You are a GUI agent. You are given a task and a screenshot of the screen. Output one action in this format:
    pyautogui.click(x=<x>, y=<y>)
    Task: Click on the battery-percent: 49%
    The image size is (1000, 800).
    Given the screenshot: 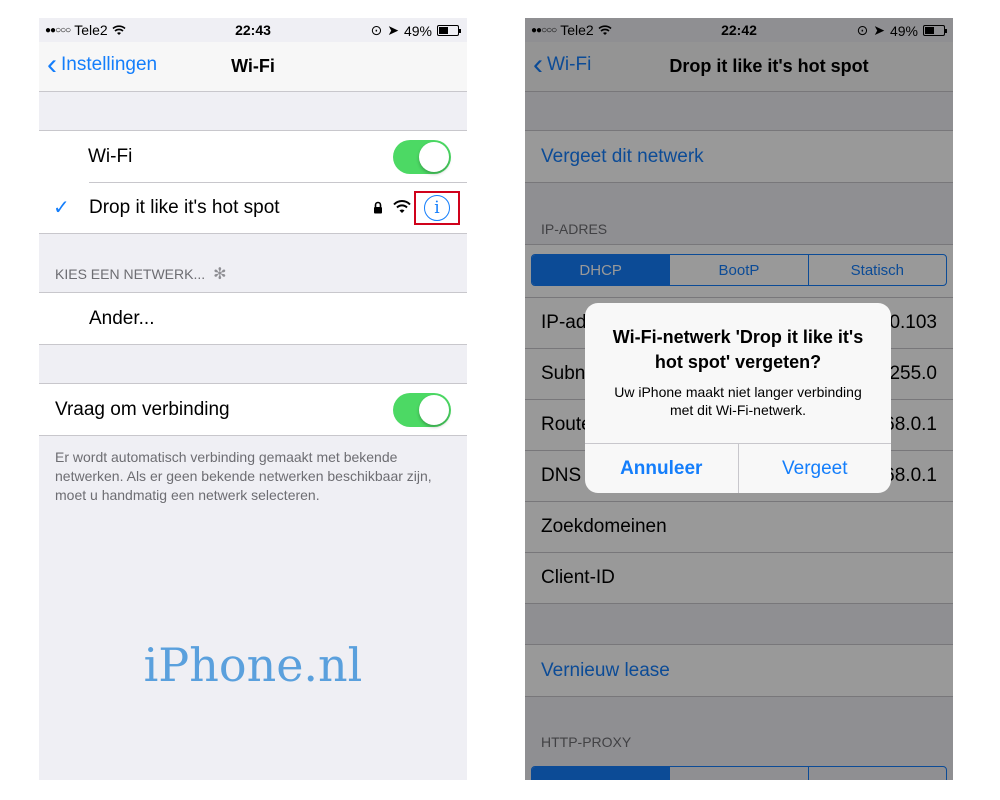 What is the action you would take?
    pyautogui.click(x=417, y=30)
    